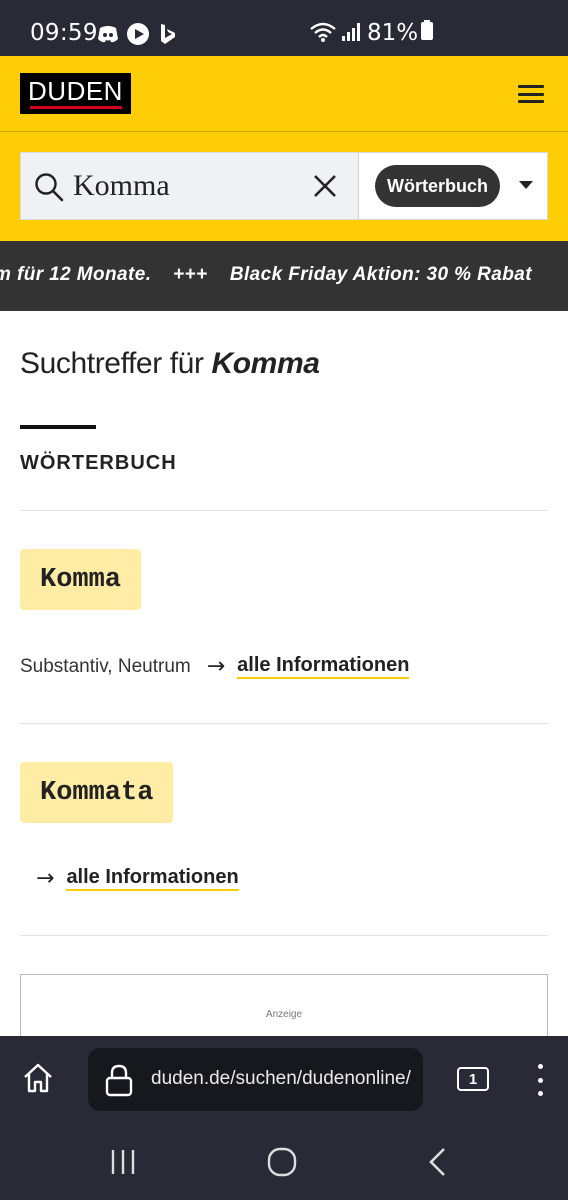  Describe the element at coordinates (76, 274) in the screenshot. I see `ticker-text: m für 12 Monate.` at that location.